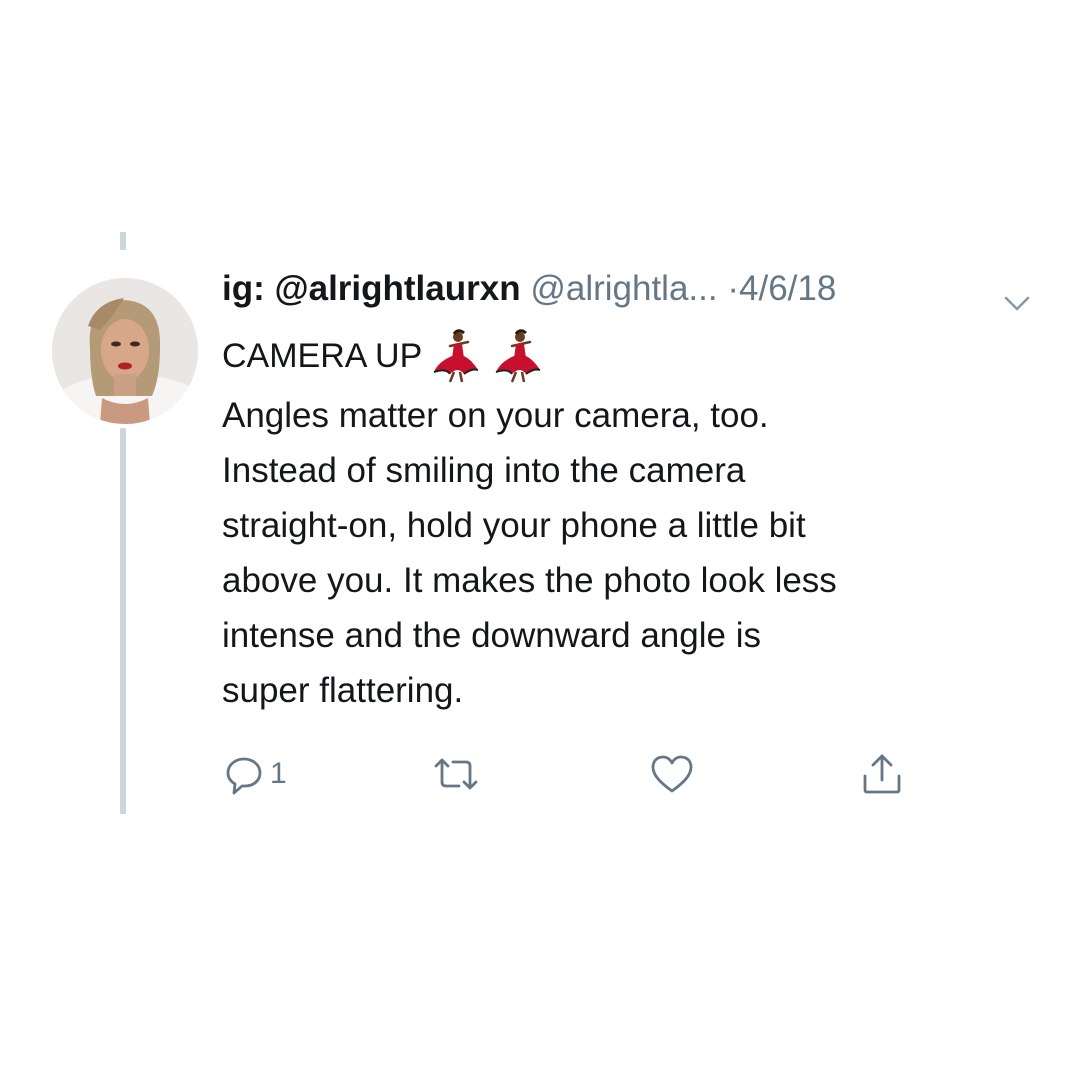  What do you see at coordinates (123, 241) in the screenshot?
I see `thread-line-top` at bounding box center [123, 241].